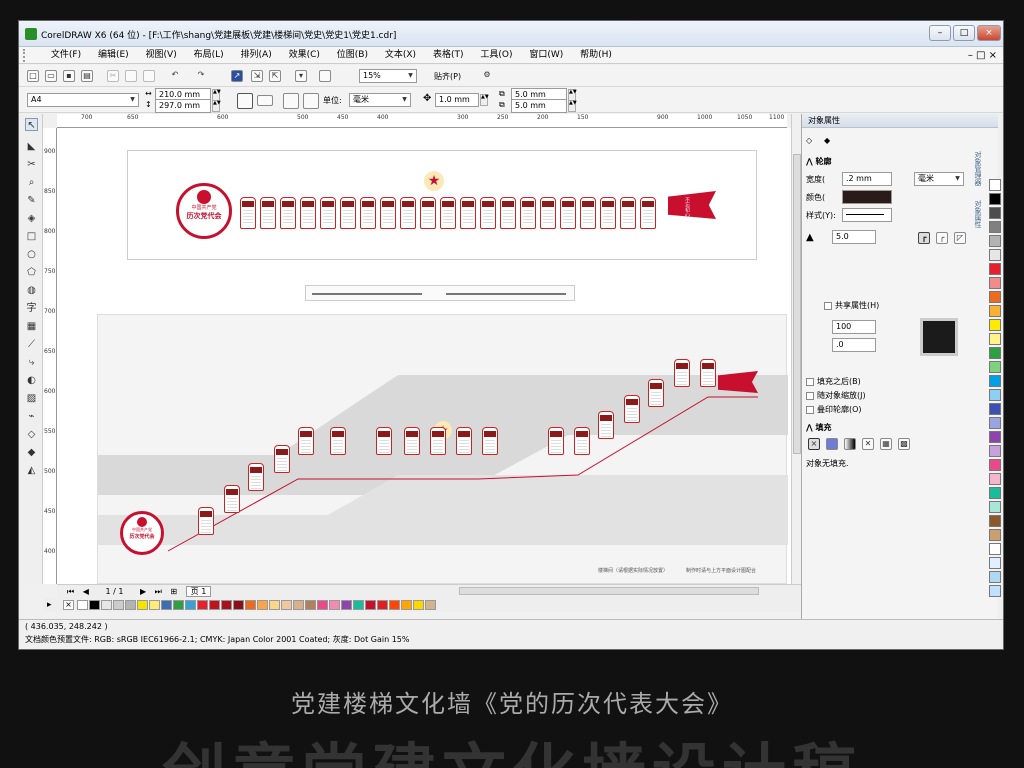  What do you see at coordinates (31, 326) in the screenshot?
I see `table-tool-icon: ▦` at bounding box center [31, 326].